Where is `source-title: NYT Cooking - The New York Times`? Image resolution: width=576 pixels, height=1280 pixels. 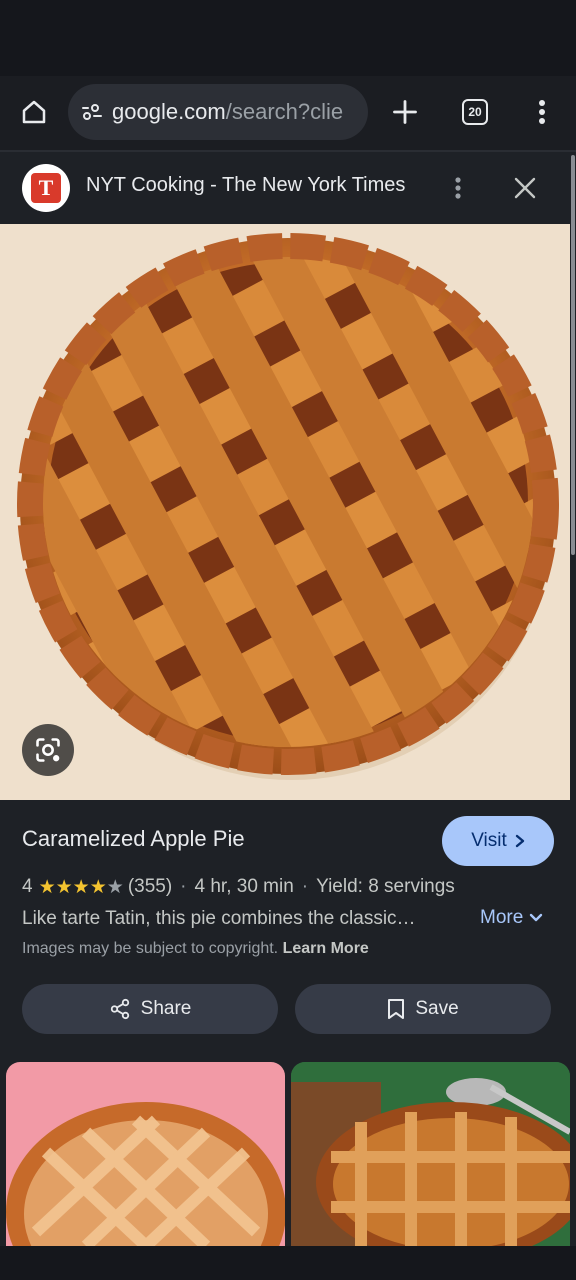
source-title: NYT Cooking - The New York Times is located at coordinates (245, 185).